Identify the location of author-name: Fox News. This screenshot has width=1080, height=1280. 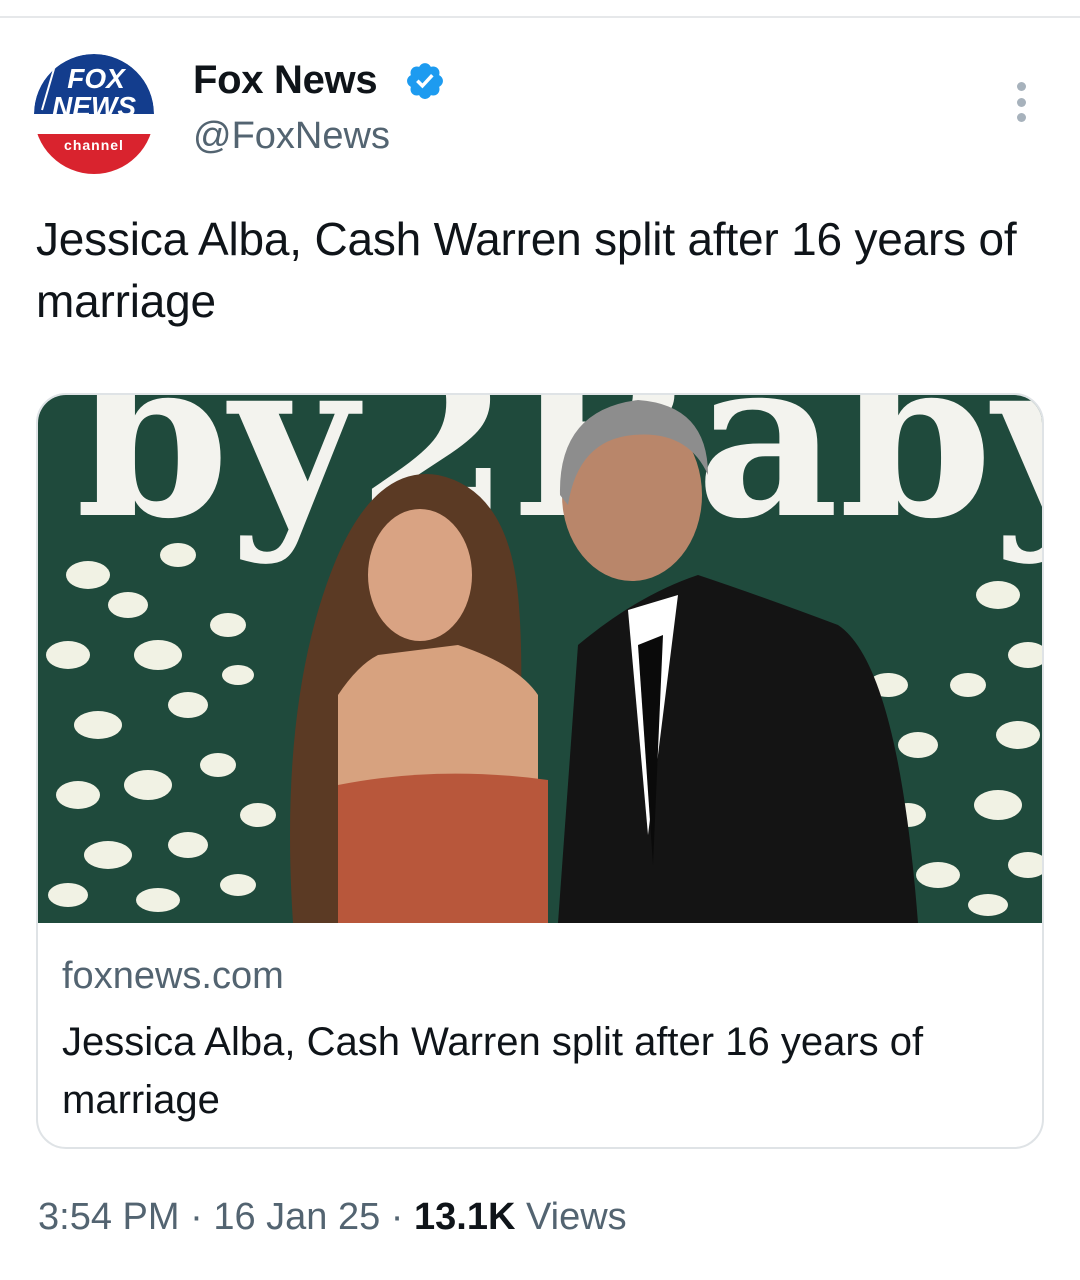
(285, 80).